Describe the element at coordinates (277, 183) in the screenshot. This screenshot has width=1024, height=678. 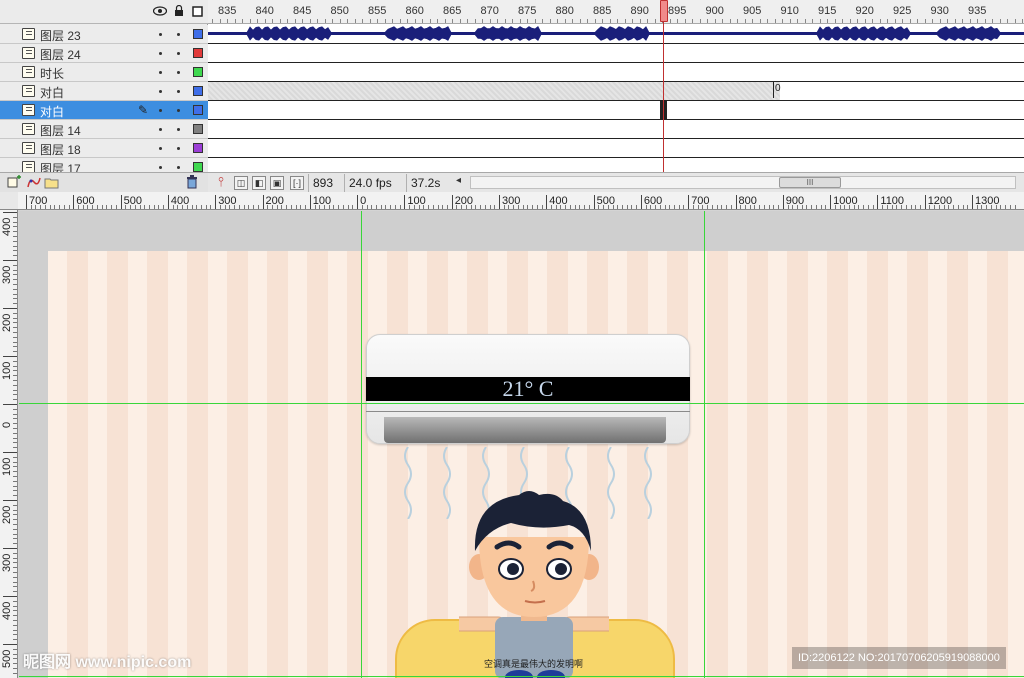
I see `edit-multiple-frames-icon: ▣` at that location.